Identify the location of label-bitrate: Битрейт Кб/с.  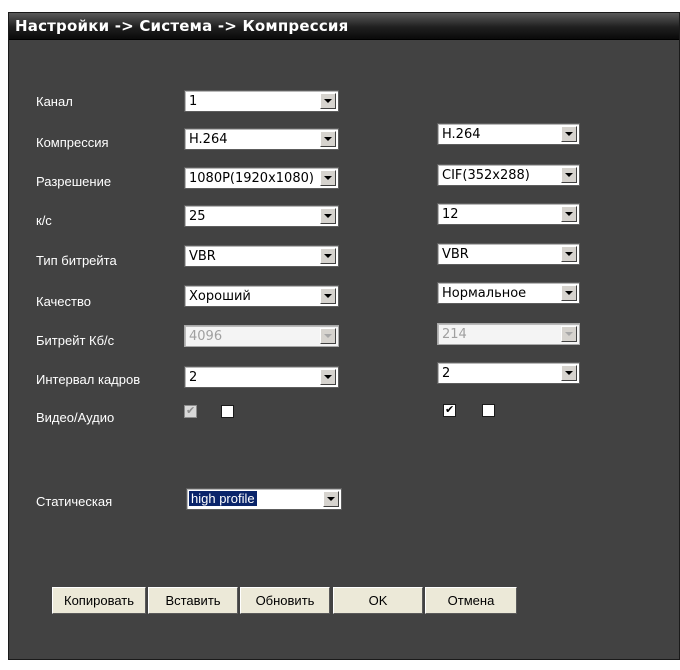
(75, 340).